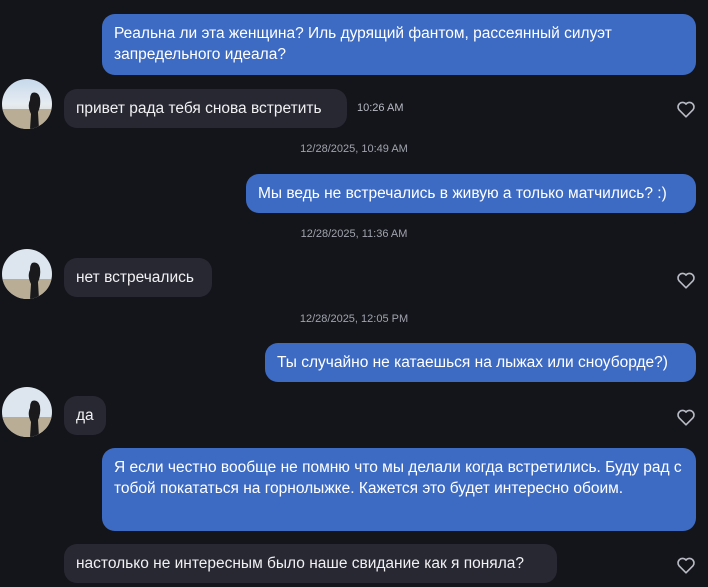  I want to click on incoming-message-bubble: да, so click(85, 415).